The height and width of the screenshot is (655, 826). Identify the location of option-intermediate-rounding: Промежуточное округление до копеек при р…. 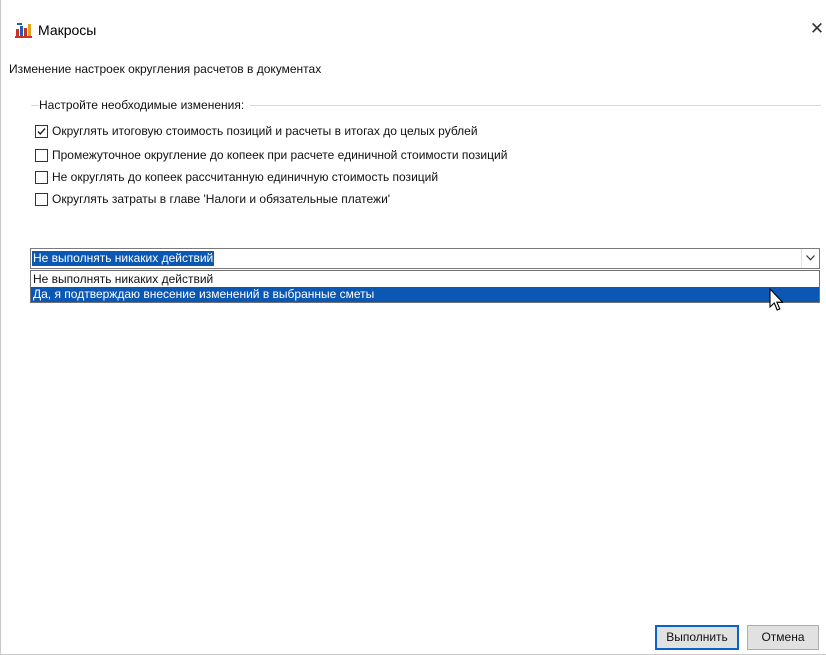
(271, 155).